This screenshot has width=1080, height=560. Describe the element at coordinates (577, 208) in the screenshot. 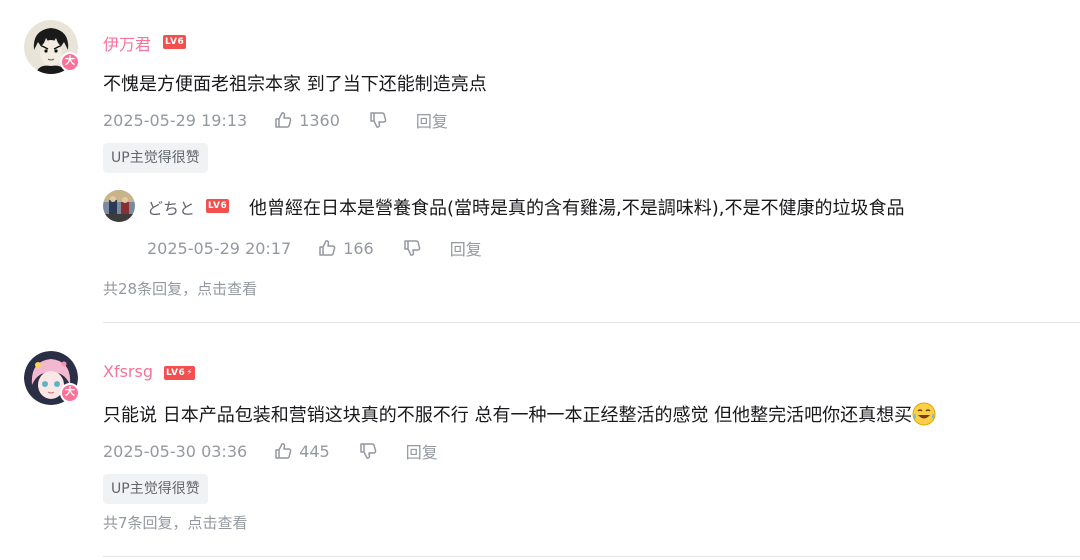

I see `sub-reply-content: 他曾經在日本是營養食品(當時是真的含有雞湯,不是調味料),不是不健康的垃圾食品` at that location.